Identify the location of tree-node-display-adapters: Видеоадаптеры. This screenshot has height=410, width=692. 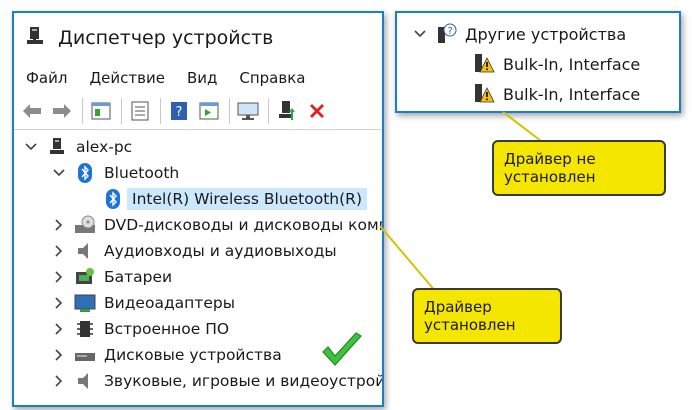
(143, 303).